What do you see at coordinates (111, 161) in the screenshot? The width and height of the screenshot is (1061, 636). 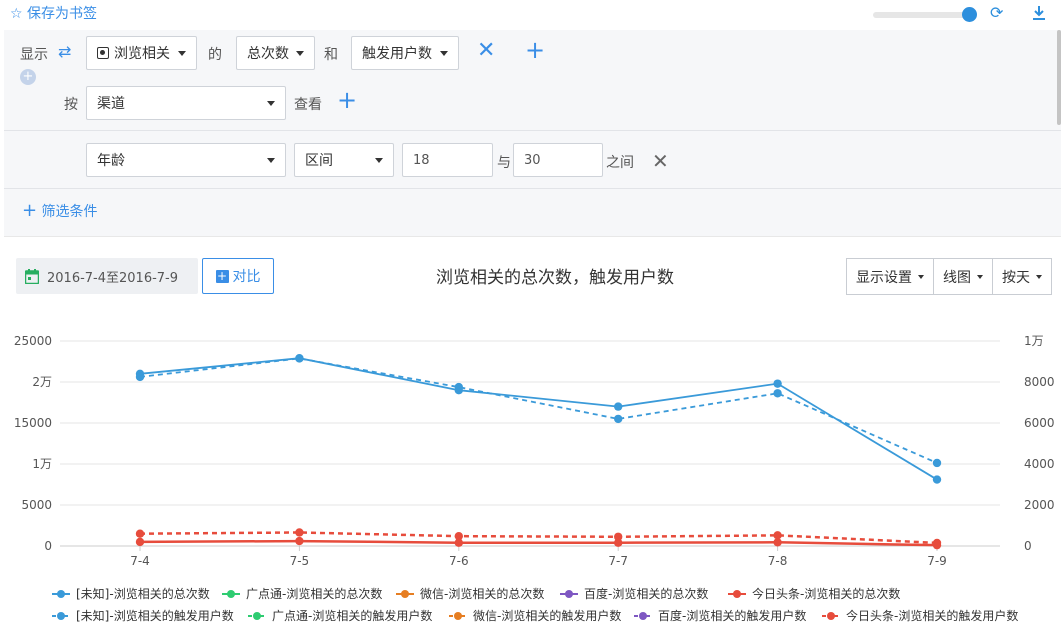 I see `filter-field-value: 年龄` at bounding box center [111, 161].